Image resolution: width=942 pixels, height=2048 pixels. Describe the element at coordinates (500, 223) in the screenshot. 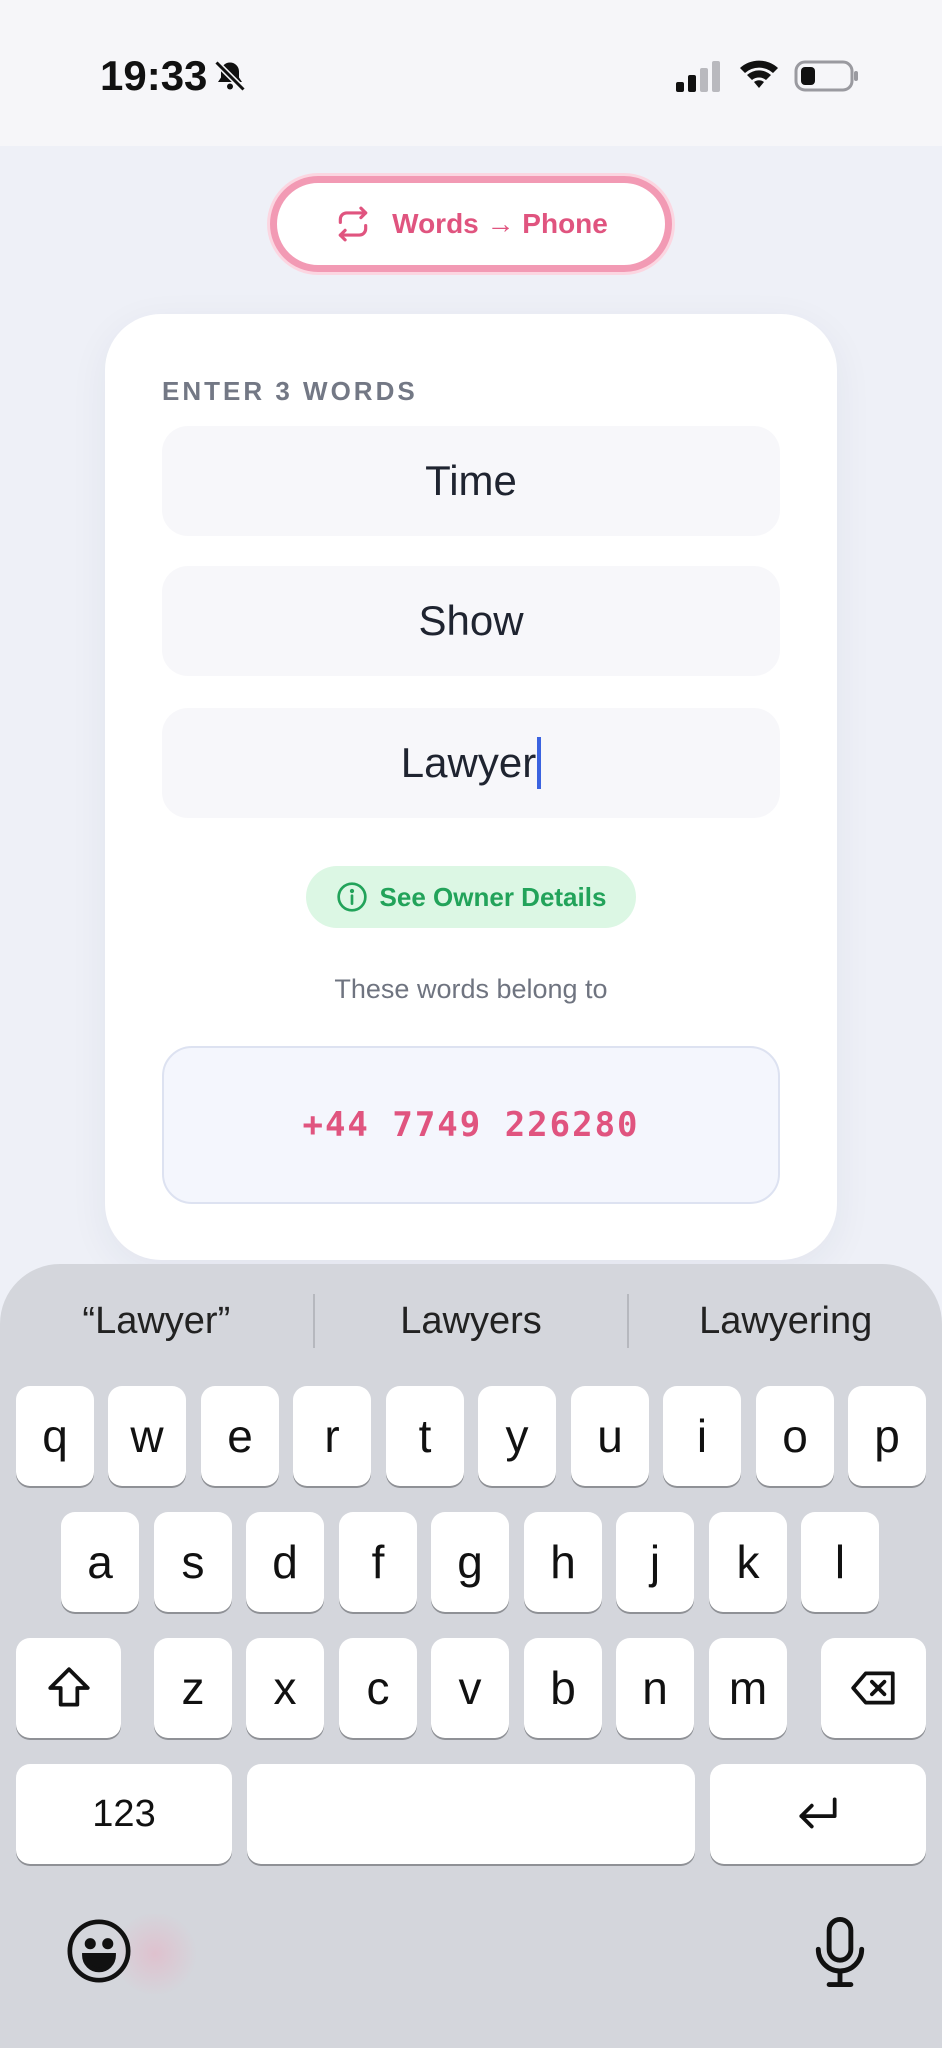

I see `mode-toggle-label: Words → Phone` at that location.